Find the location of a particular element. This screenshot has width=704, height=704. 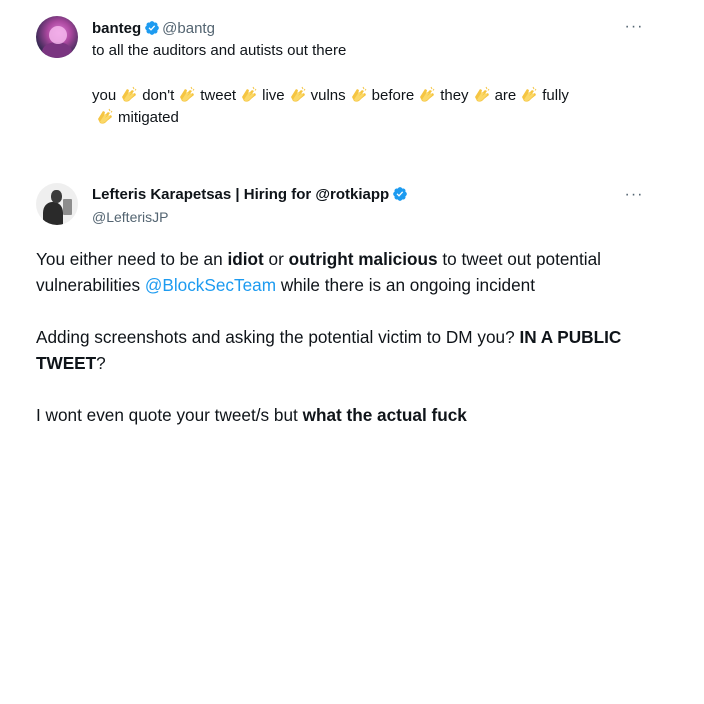

tweet-text-clap-line: mitigated is located at coordinates (135, 118).